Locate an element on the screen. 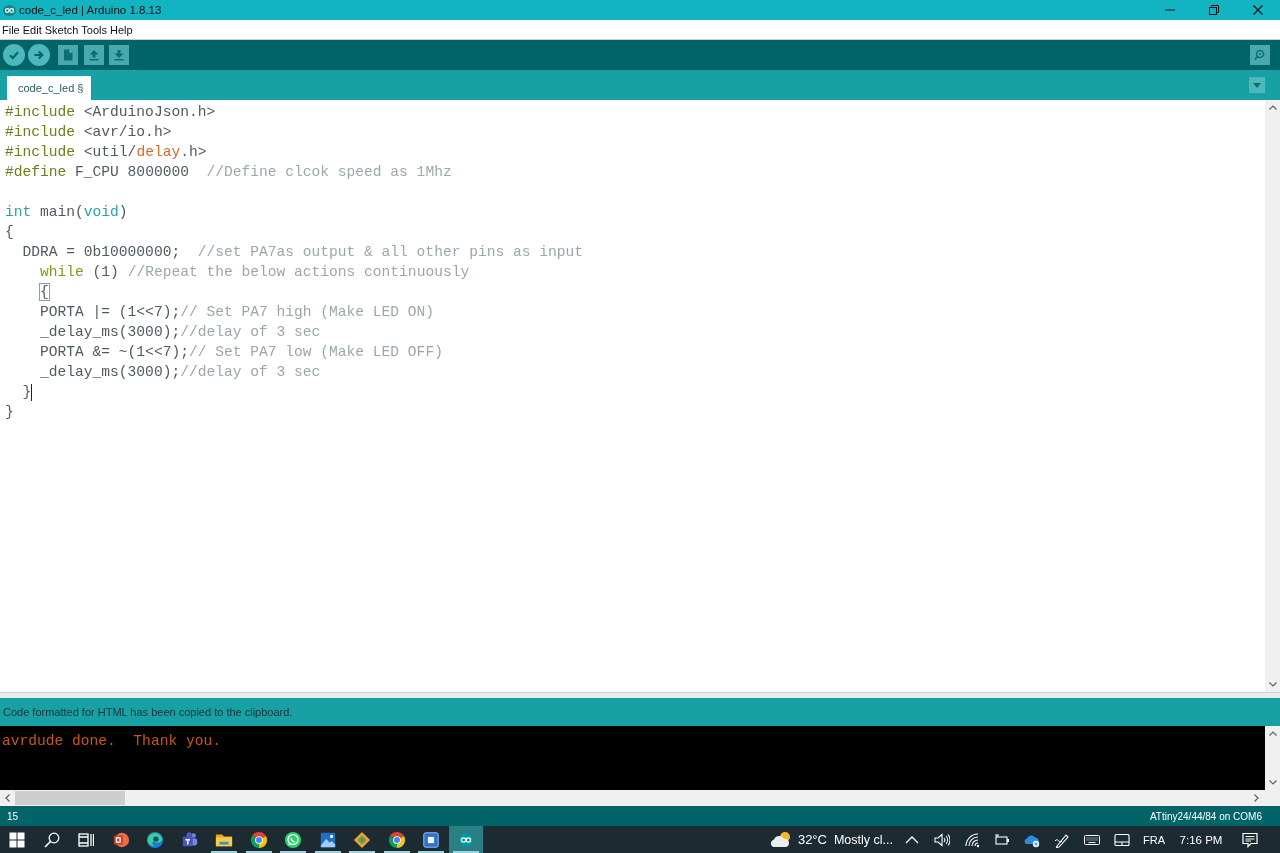  code-line: int main(void) is located at coordinates (66, 212).